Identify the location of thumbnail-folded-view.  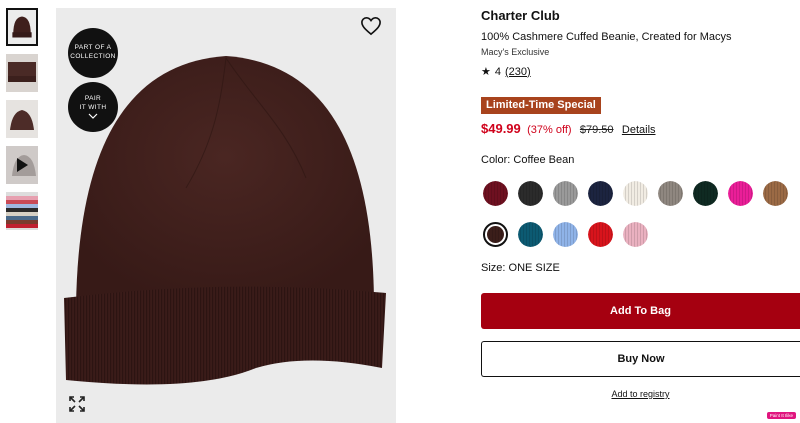
(22, 73).